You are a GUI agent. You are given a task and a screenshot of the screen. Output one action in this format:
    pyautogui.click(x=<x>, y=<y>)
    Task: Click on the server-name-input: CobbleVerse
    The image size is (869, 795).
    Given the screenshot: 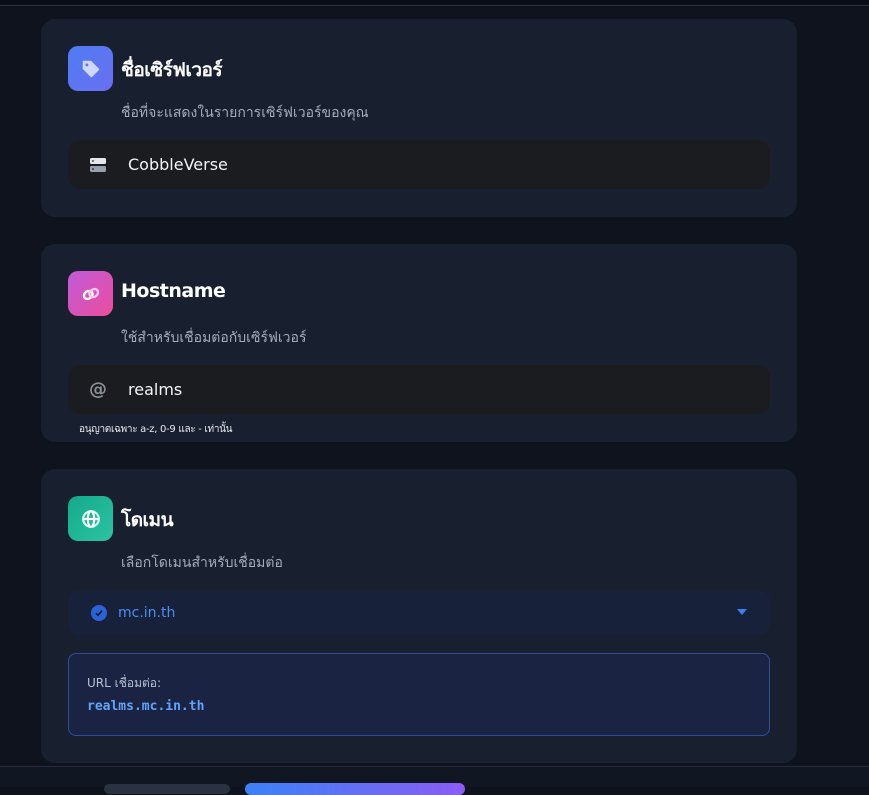 What is the action you would take?
    pyautogui.click(x=419, y=164)
    